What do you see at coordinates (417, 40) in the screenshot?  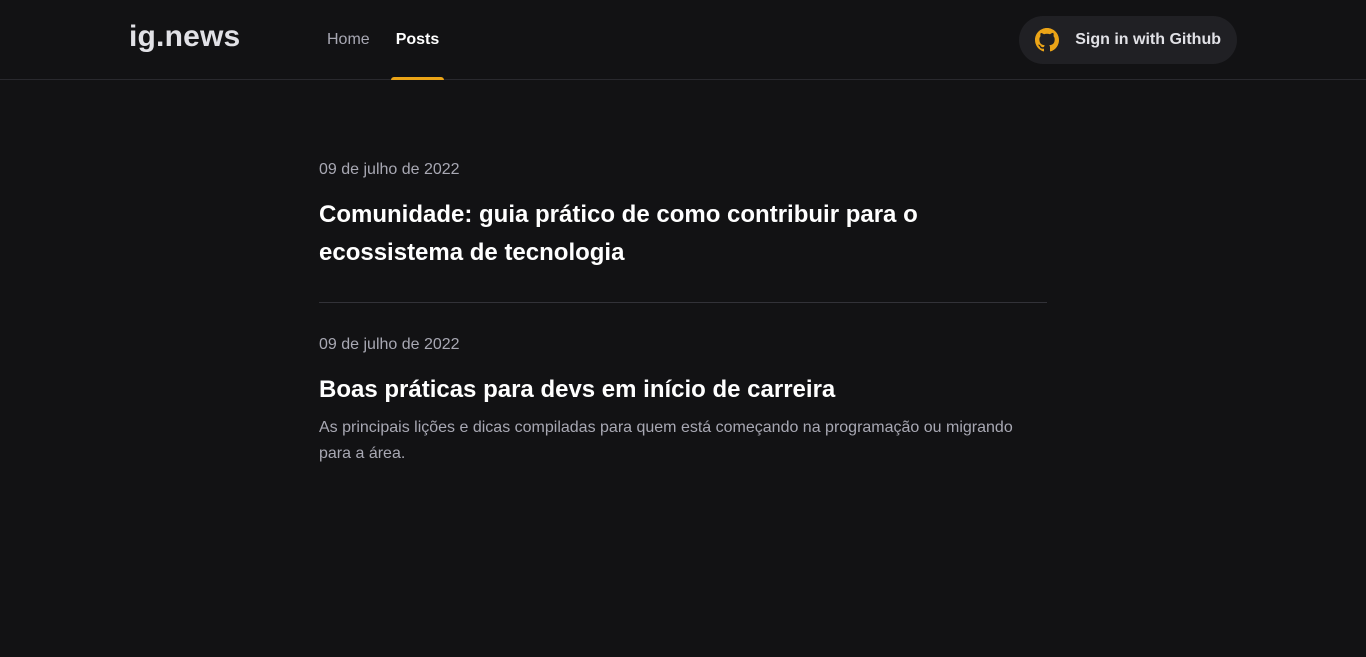 I see `nav-link-posts: Posts` at bounding box center [417, 40].